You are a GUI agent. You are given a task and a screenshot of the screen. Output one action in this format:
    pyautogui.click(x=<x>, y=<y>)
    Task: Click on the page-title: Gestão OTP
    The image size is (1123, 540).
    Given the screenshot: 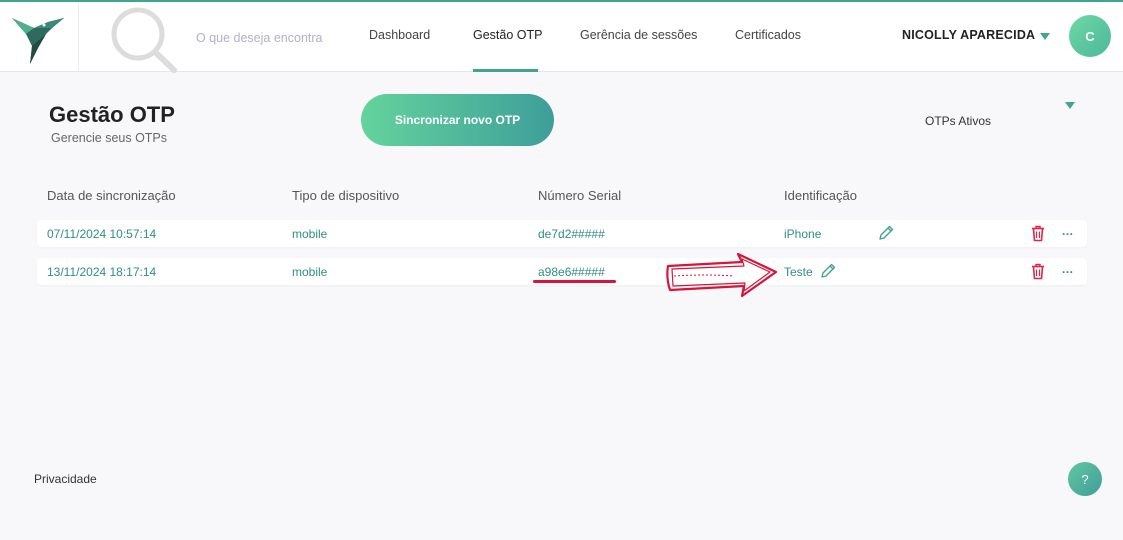 What is the action you would take?
    pyautogui.click(x=112, y=114)
    